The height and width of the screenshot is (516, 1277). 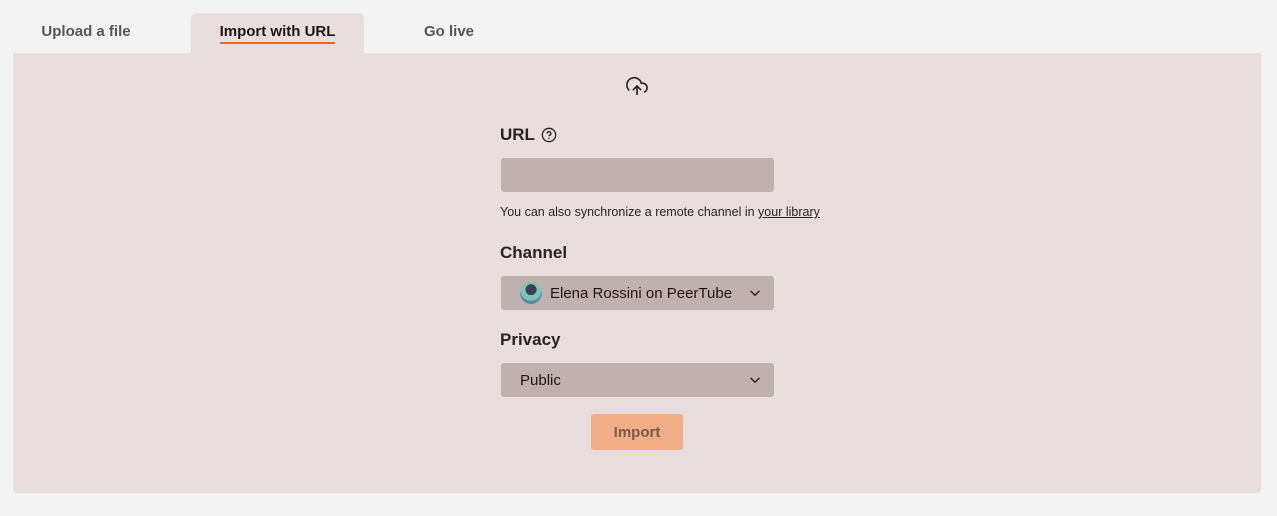 I want to click on url-label-row: URL, so click(x=528, y=135).